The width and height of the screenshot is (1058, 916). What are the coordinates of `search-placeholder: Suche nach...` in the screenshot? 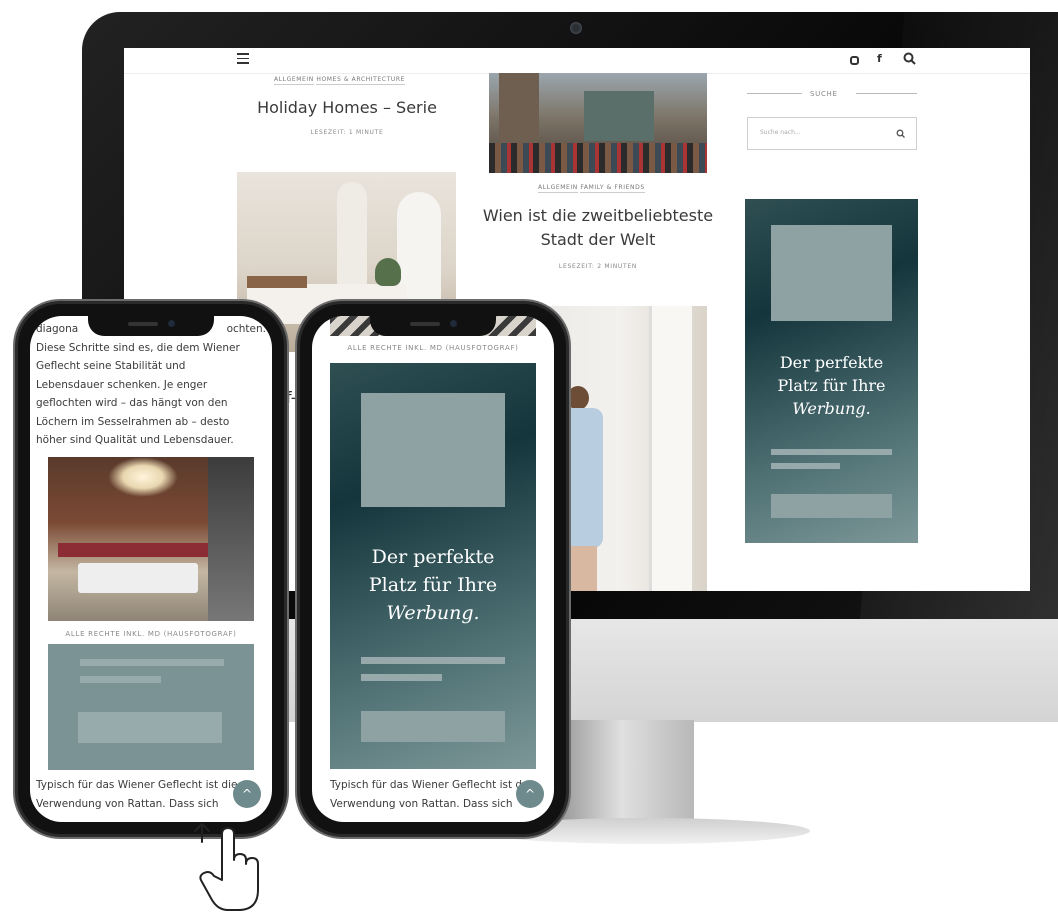 It's located at (780, 132).